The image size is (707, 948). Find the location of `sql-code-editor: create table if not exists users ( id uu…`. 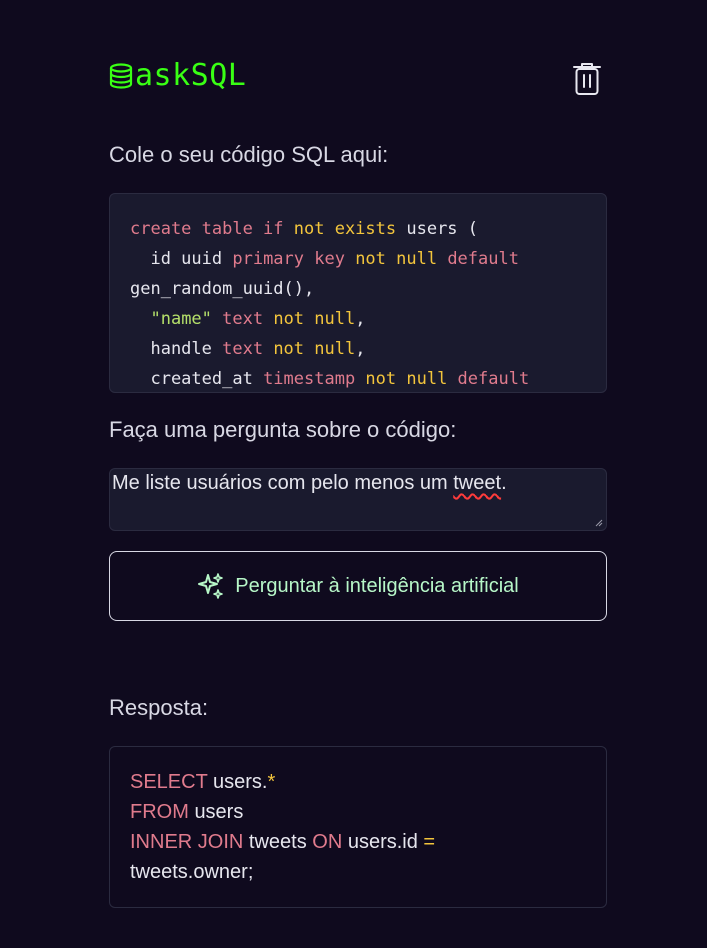

sql-code-editor: create table if not exists users ( id uu… is located at coordinates (358, 293).